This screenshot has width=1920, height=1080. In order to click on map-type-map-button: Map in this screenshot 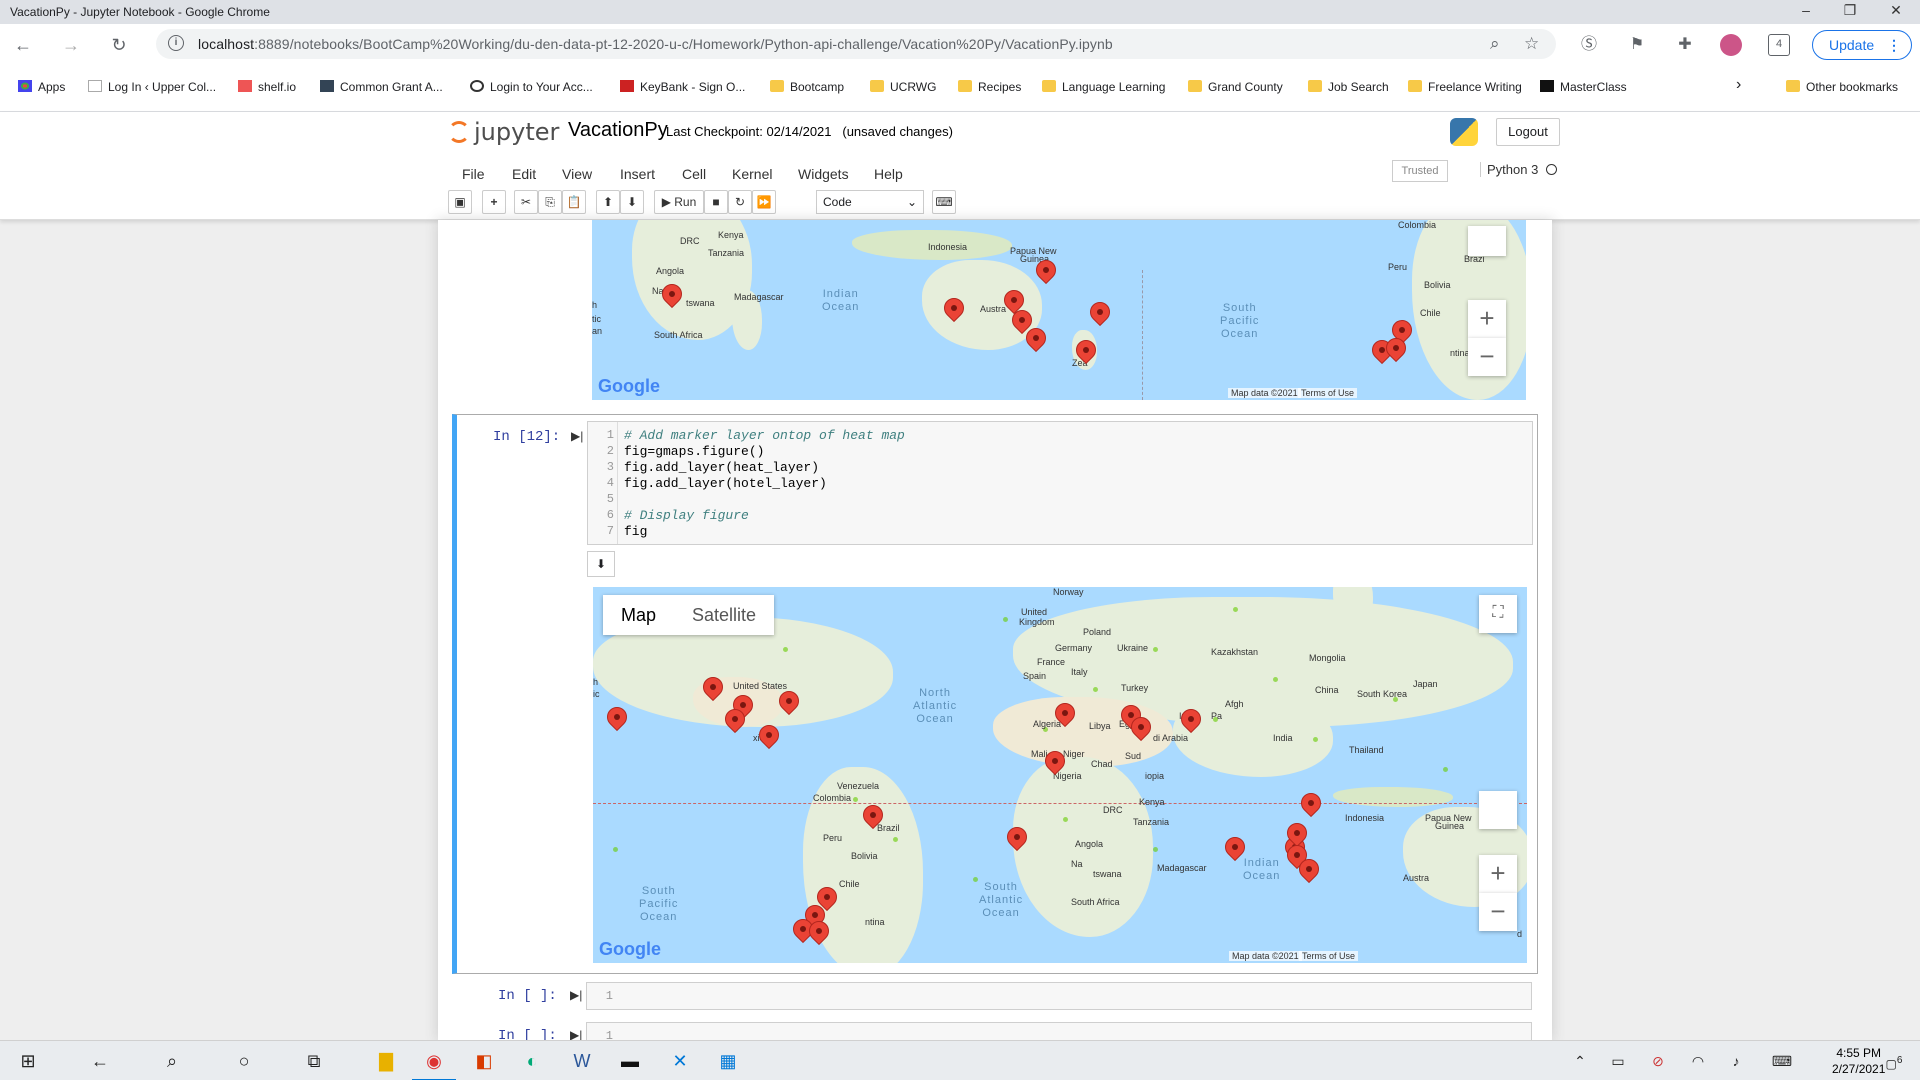, I will do `click(638, 615)`.